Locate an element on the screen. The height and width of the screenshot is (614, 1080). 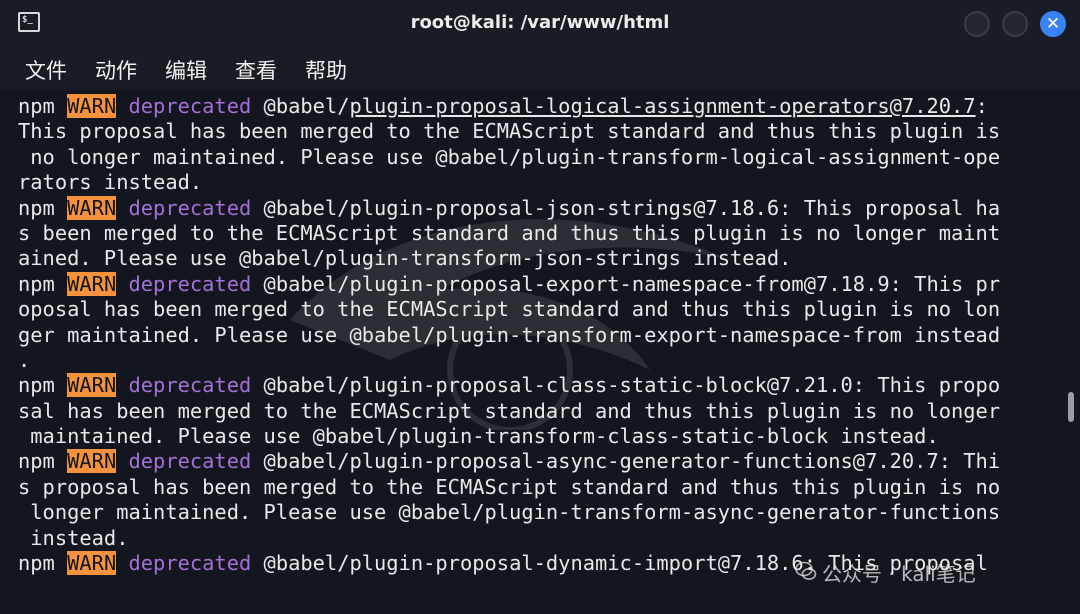
vertical-scrollbar is located at coordinates (1070, 352).